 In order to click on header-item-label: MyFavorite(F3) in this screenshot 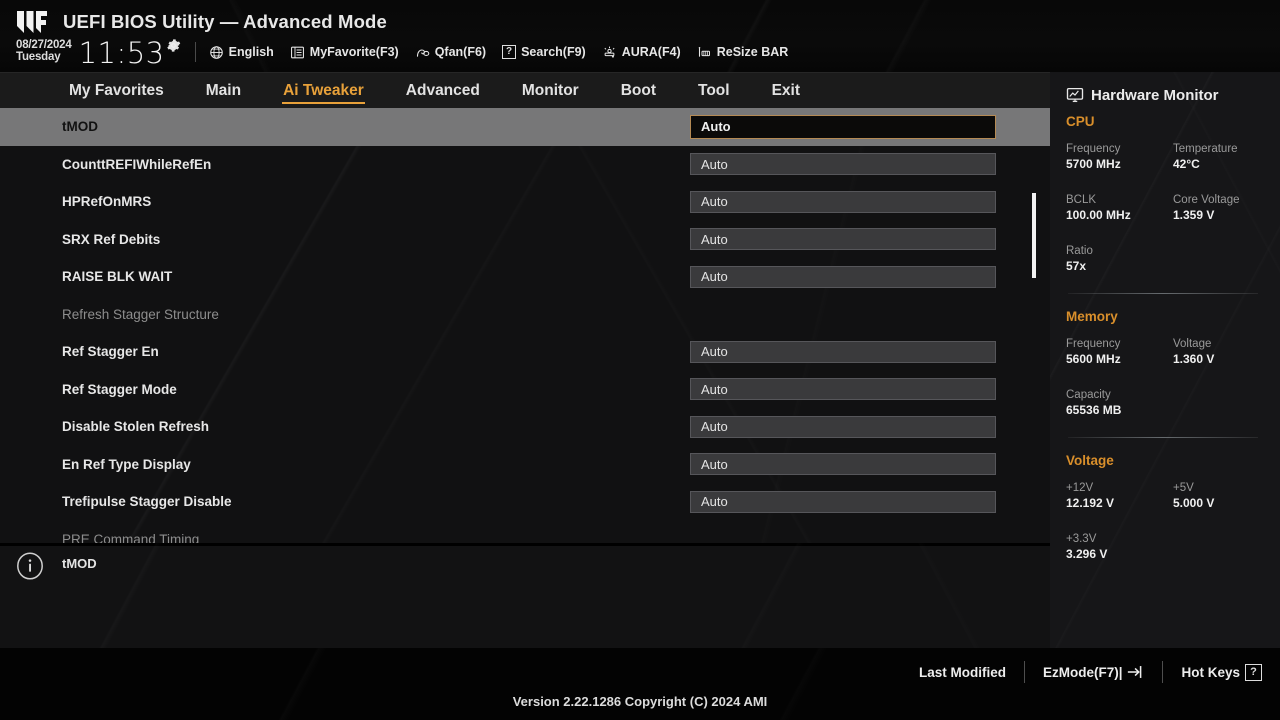, I will do `click(354, 52)`.